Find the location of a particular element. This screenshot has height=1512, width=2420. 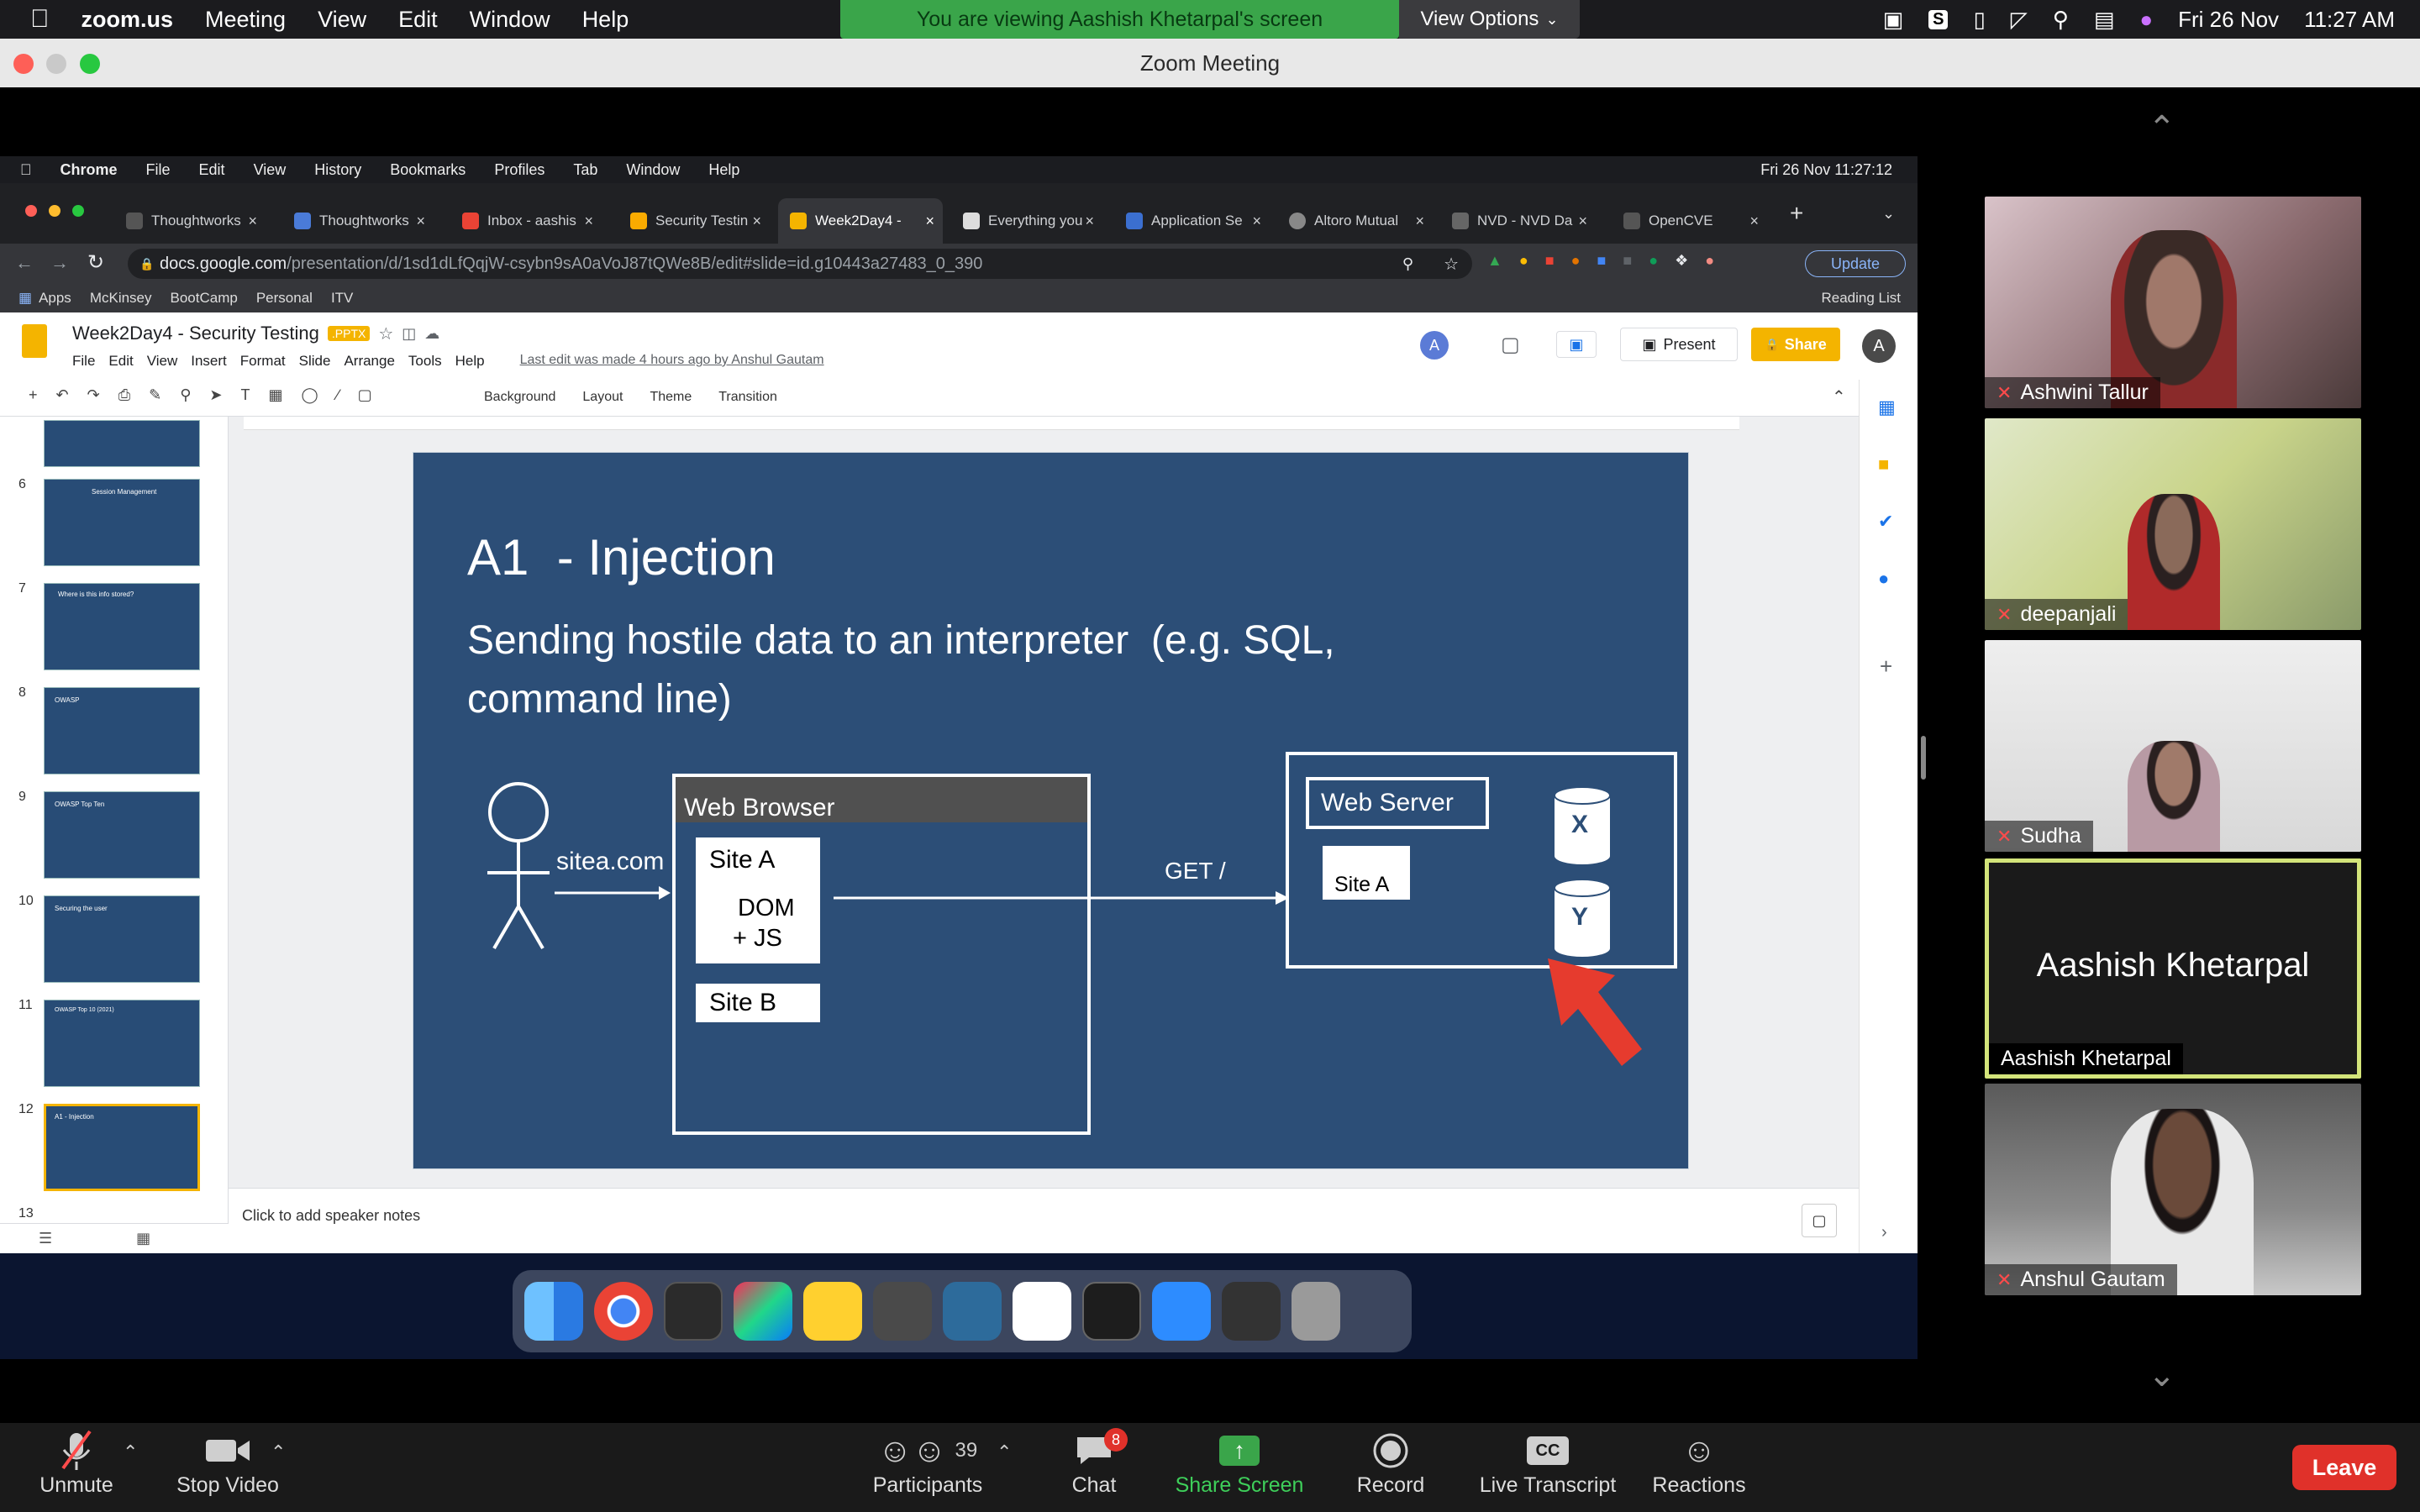

presentation-title: Week2Day4 - Security Testing is located at coordinates (195, 333).